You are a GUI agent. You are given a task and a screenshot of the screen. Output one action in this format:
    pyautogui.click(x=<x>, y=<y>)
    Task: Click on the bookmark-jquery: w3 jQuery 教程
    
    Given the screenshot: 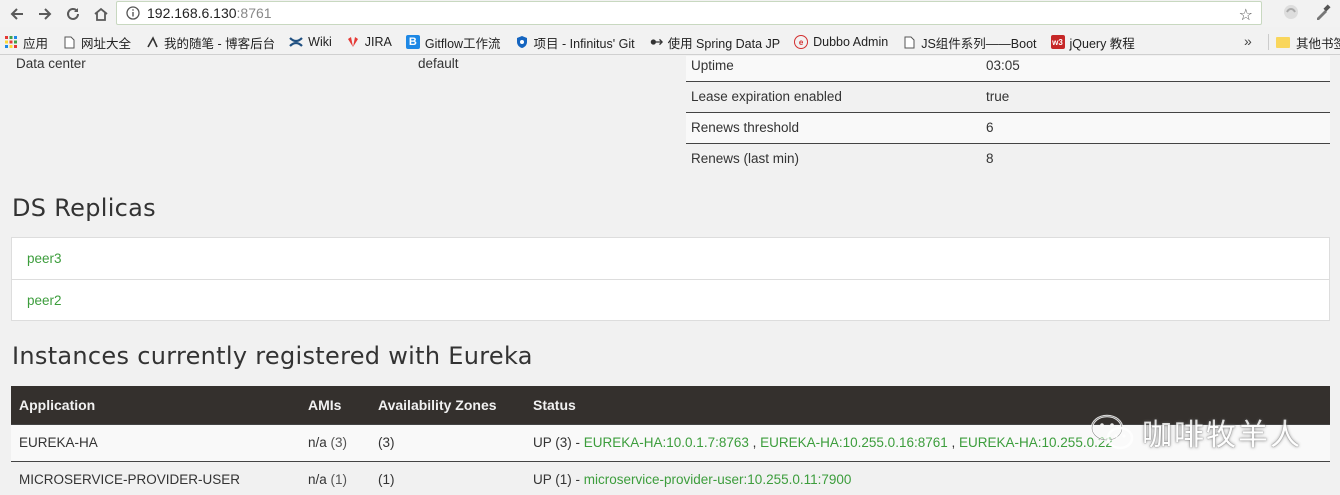 What is the action you would take?
    pyautogui.click(x=1093, y=42)
    